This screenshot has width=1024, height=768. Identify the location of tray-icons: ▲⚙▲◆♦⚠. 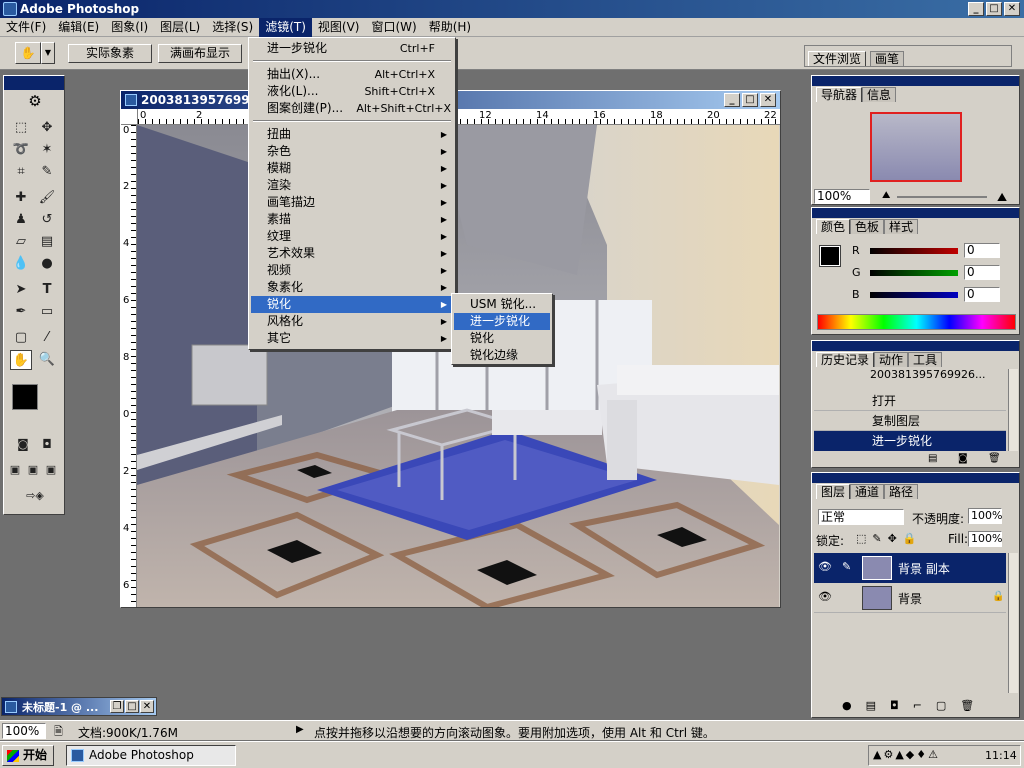
(906, 754).